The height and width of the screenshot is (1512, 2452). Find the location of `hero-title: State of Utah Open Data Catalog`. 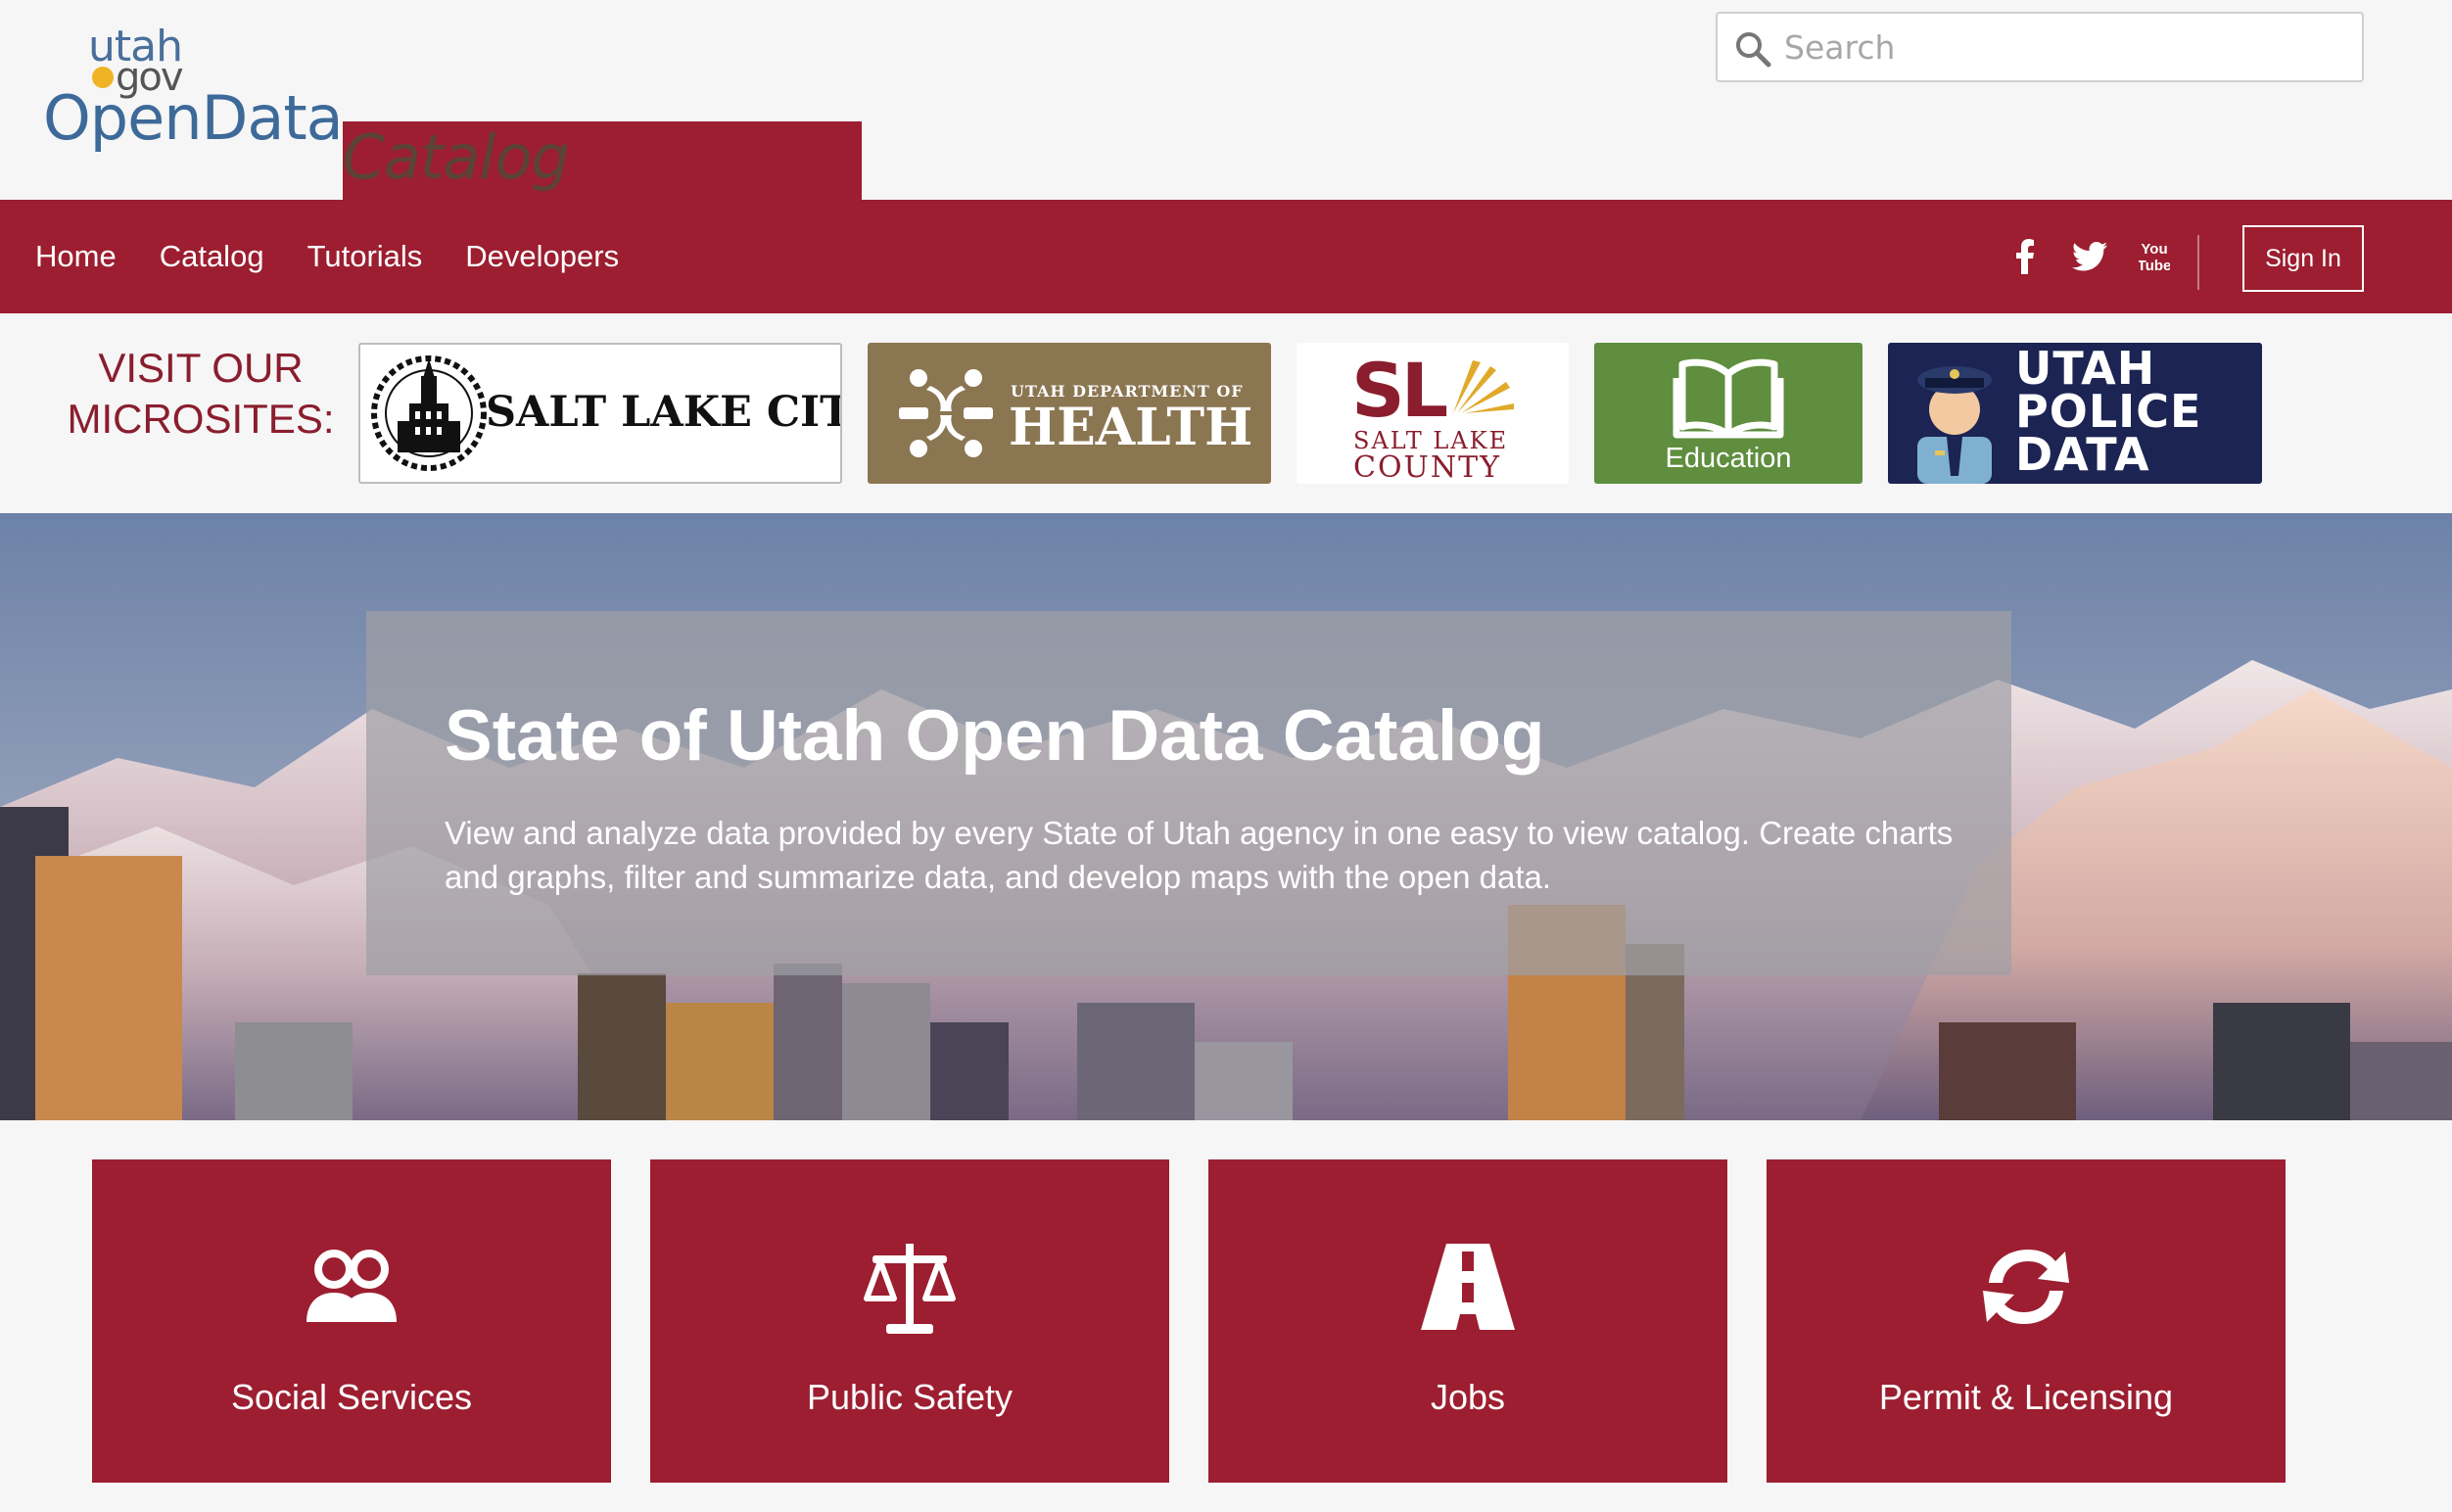

hero-title: State of Utah Open Data Catalog is located at coordinates (995, 736).